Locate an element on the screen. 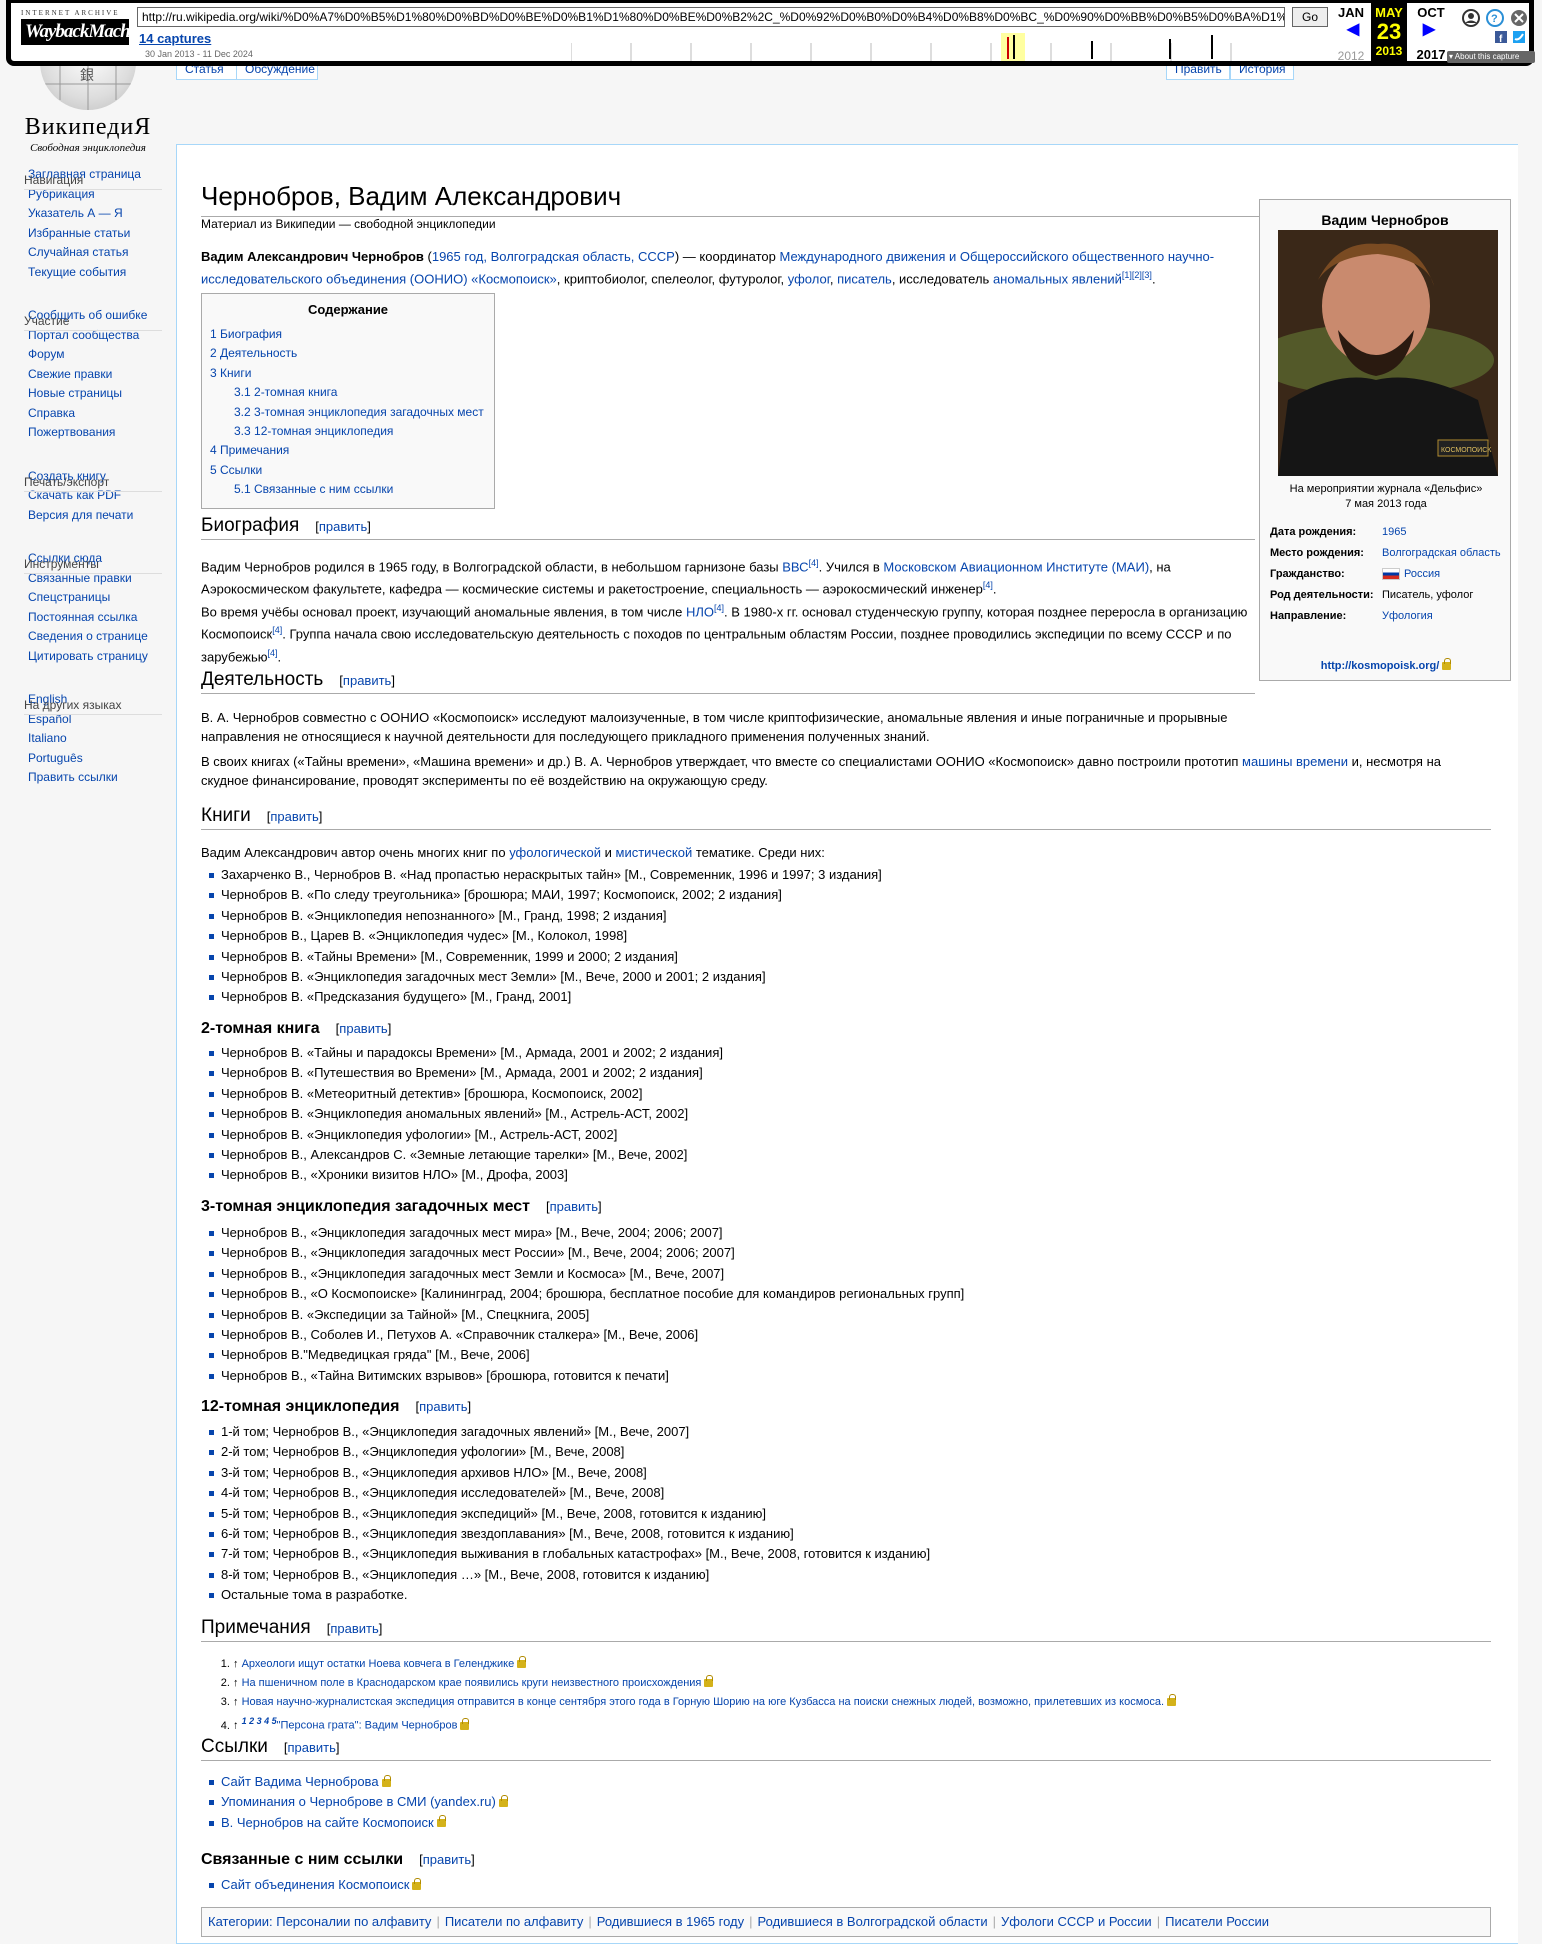 This screenshot has height=1944, width=1542. link-mai: Московском Авиационном Институте (МАИ) is located at coordinates (1016, 566).